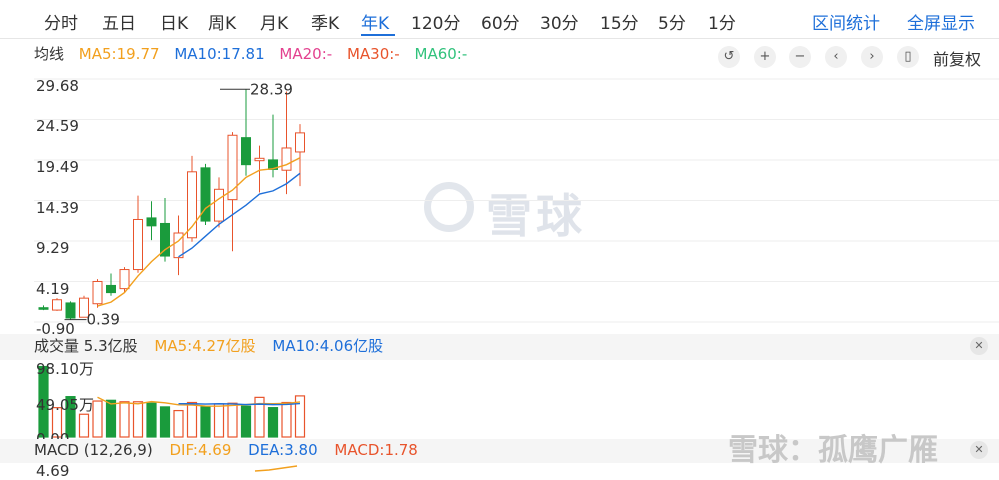  Describe the element at coordinates (103, 320) in the screenshot. I see `min-annotation-label: 0.39` at that location.